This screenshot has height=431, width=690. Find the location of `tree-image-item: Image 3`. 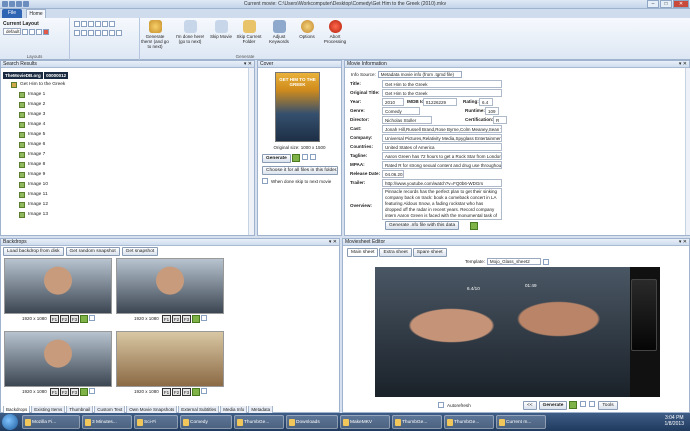

tree-image-item: Image 3 is located at coordinates (125, 115).